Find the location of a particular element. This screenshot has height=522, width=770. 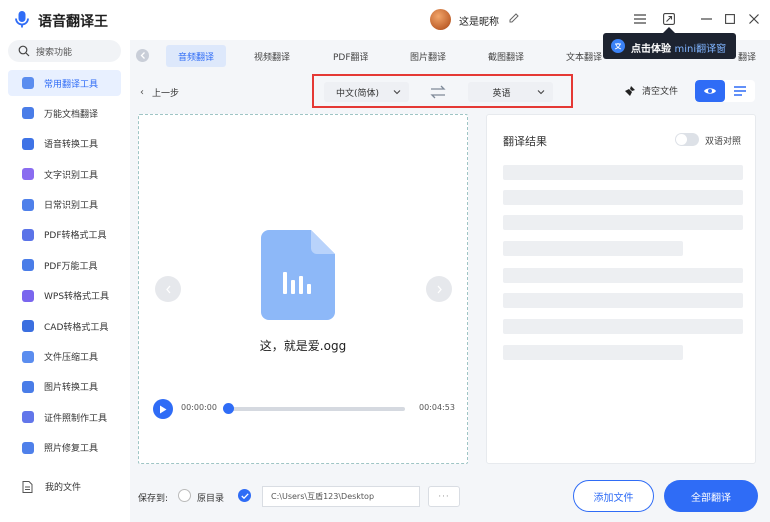

mini-window-tooltip-text: 点击体验 mini翻译窗 is located at coordinates (678, 47).